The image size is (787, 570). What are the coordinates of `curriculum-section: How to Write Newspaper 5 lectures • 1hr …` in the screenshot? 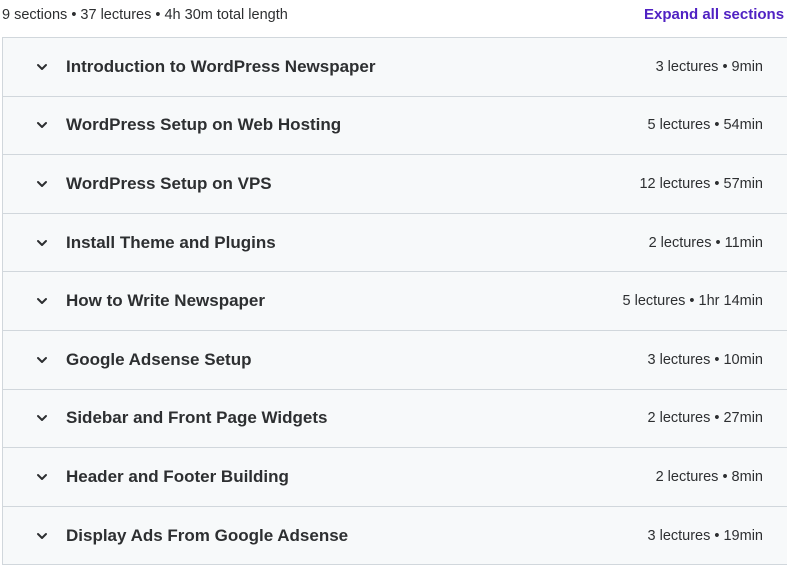 It's located at (395, 301).